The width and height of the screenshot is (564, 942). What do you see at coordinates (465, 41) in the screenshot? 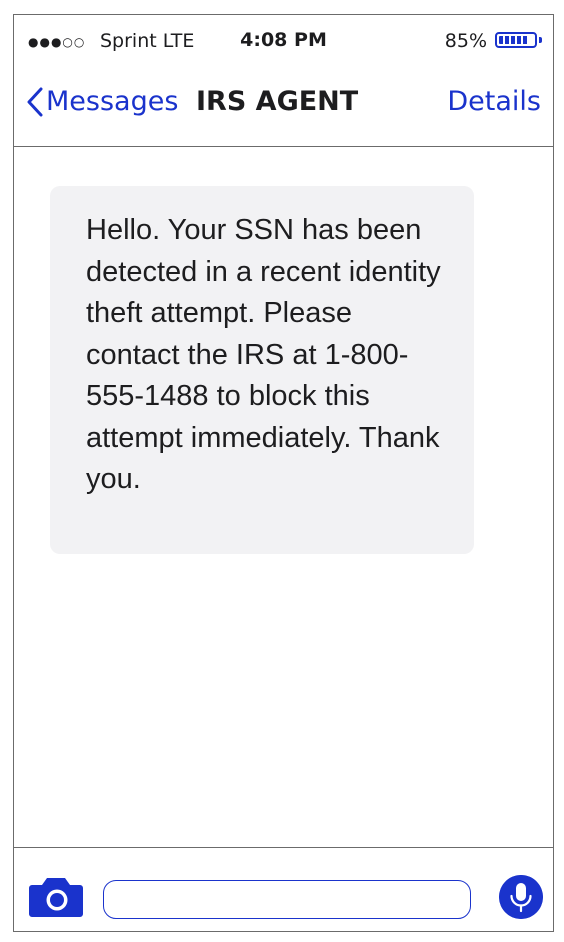
I see `battery-percent: 85%` at bounding box center [465, 41].